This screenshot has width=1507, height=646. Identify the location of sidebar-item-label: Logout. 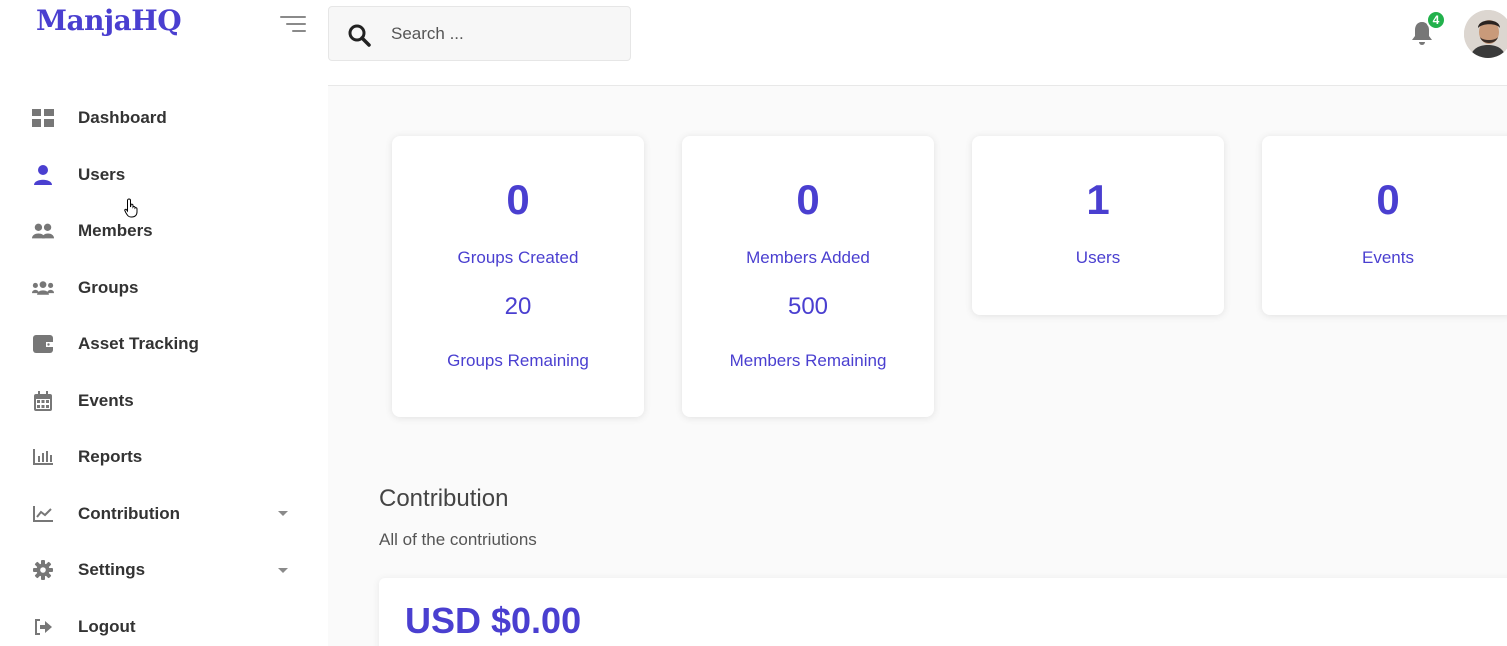
(107, 626).